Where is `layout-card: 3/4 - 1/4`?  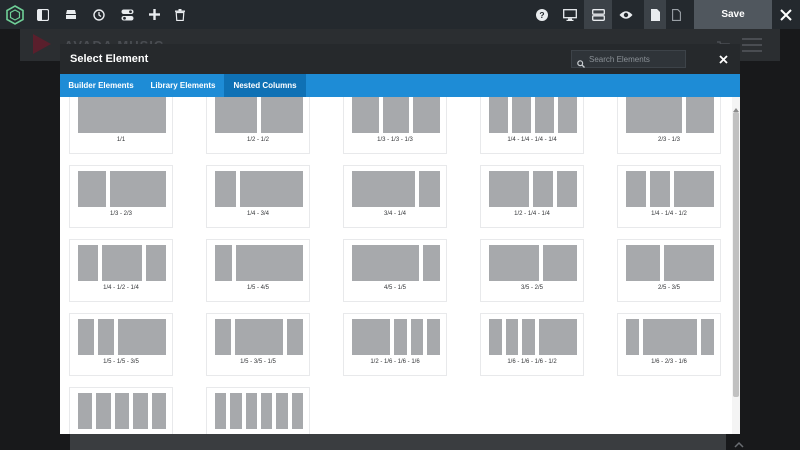
layout-card: 3/4 - 1/4 is located at coordinates (395, 196).